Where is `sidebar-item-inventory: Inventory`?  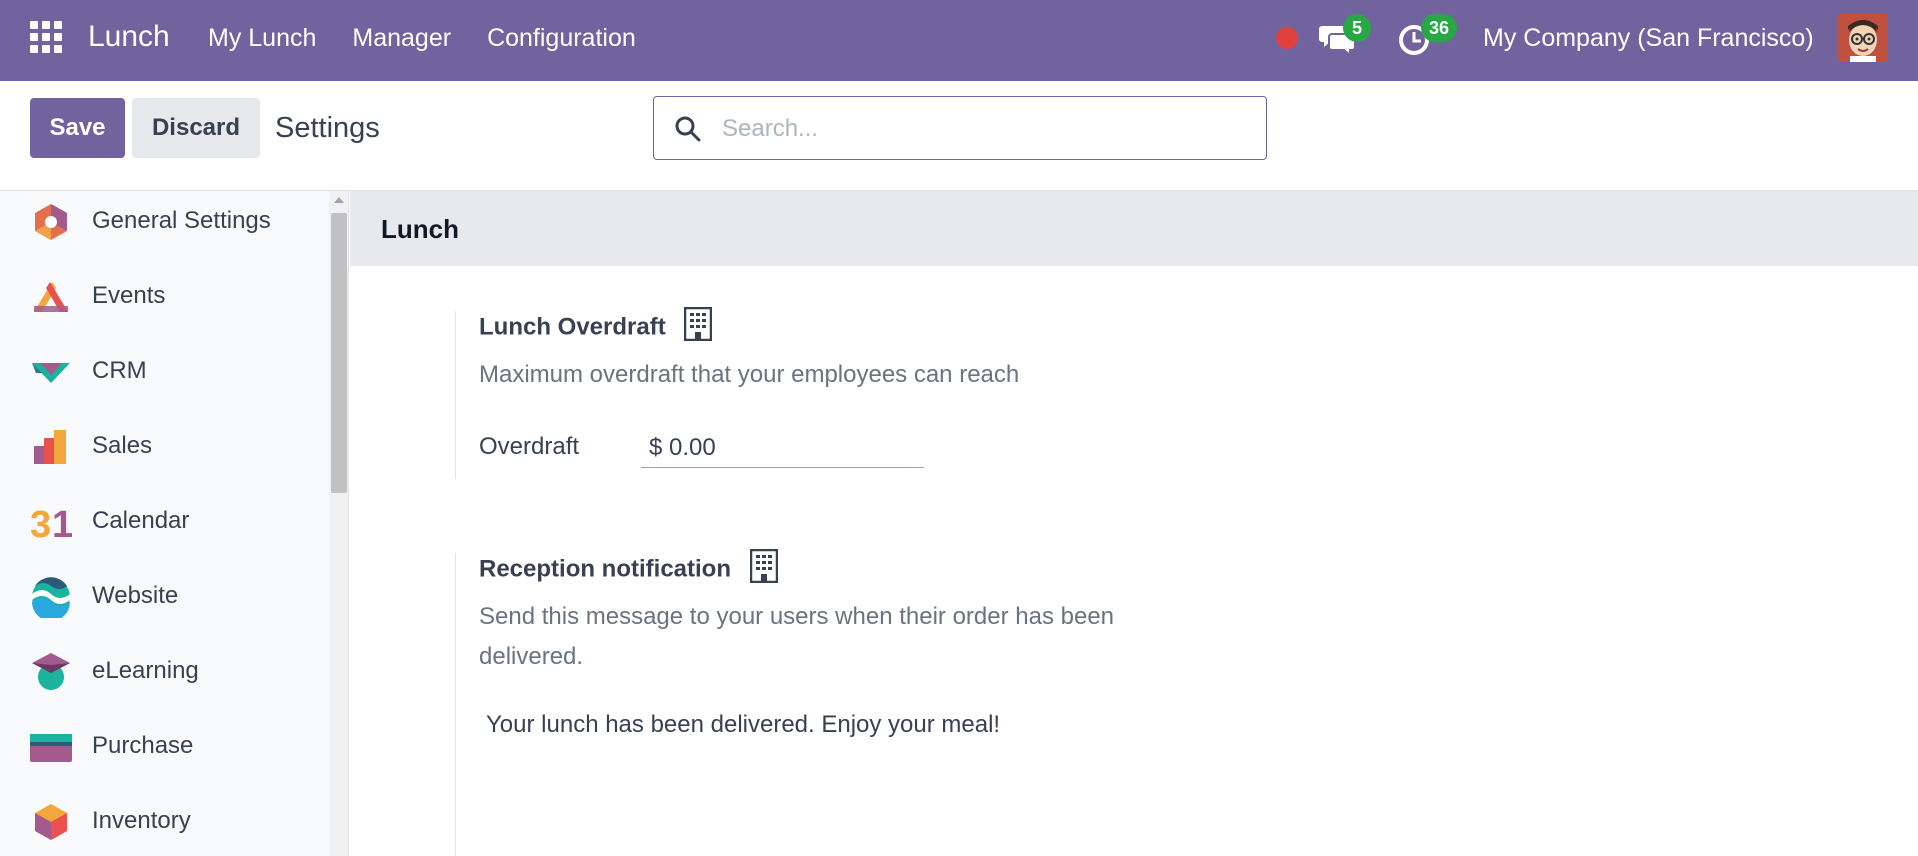
sidebar-item-inventory: Inventory is located at coordinates (165, 821).